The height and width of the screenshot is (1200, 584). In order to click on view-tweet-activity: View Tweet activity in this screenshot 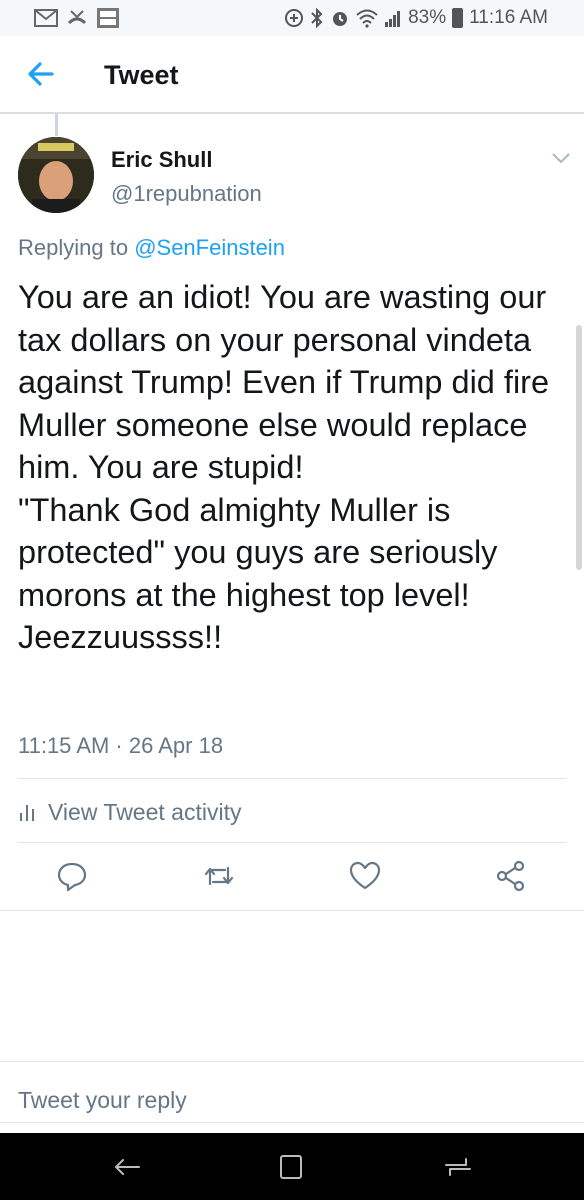, I will do `click(130, 812)`.